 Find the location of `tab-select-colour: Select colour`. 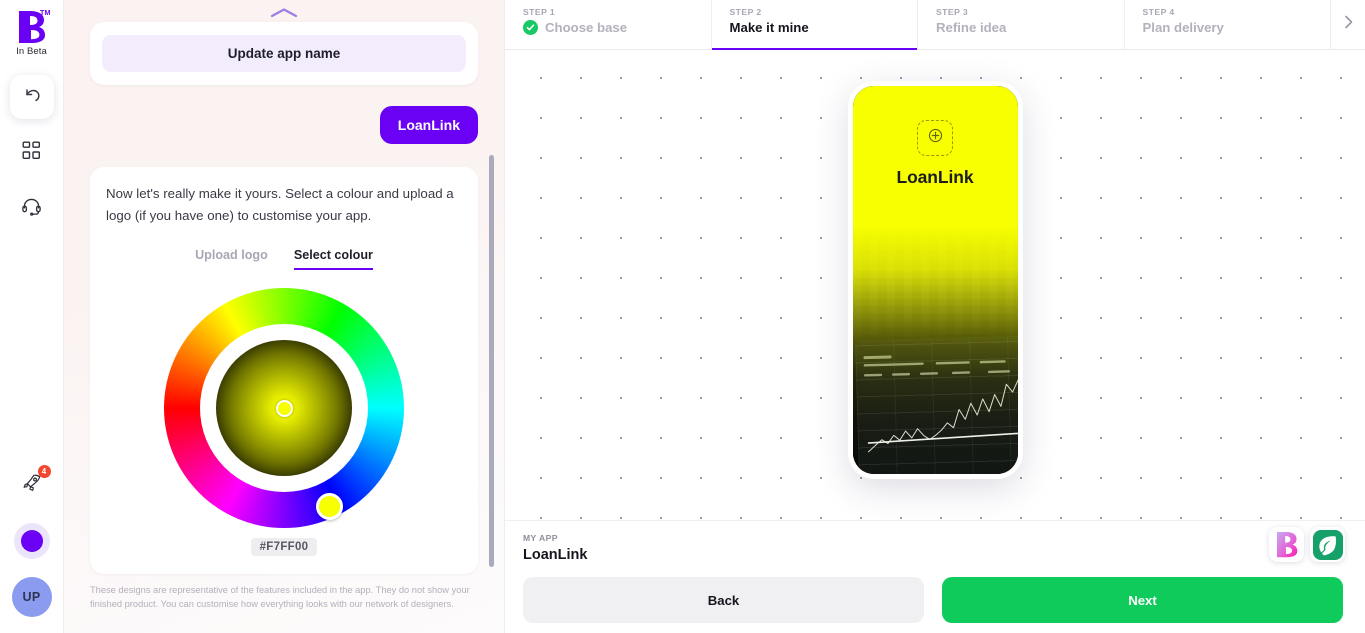

tab-select-colour: Select colour is located at coordinates (333, 259).